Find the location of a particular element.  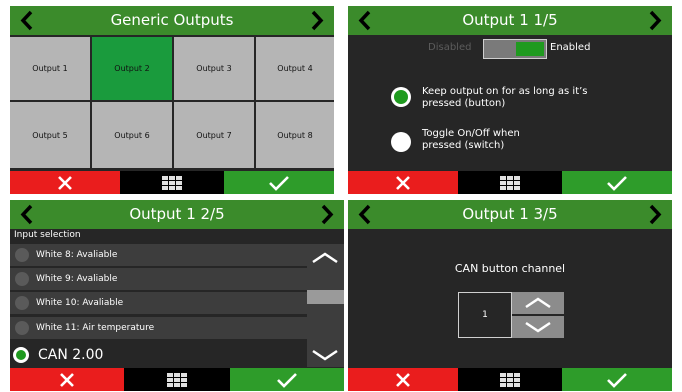

toggle-knob is located at coordinates (530, 49).